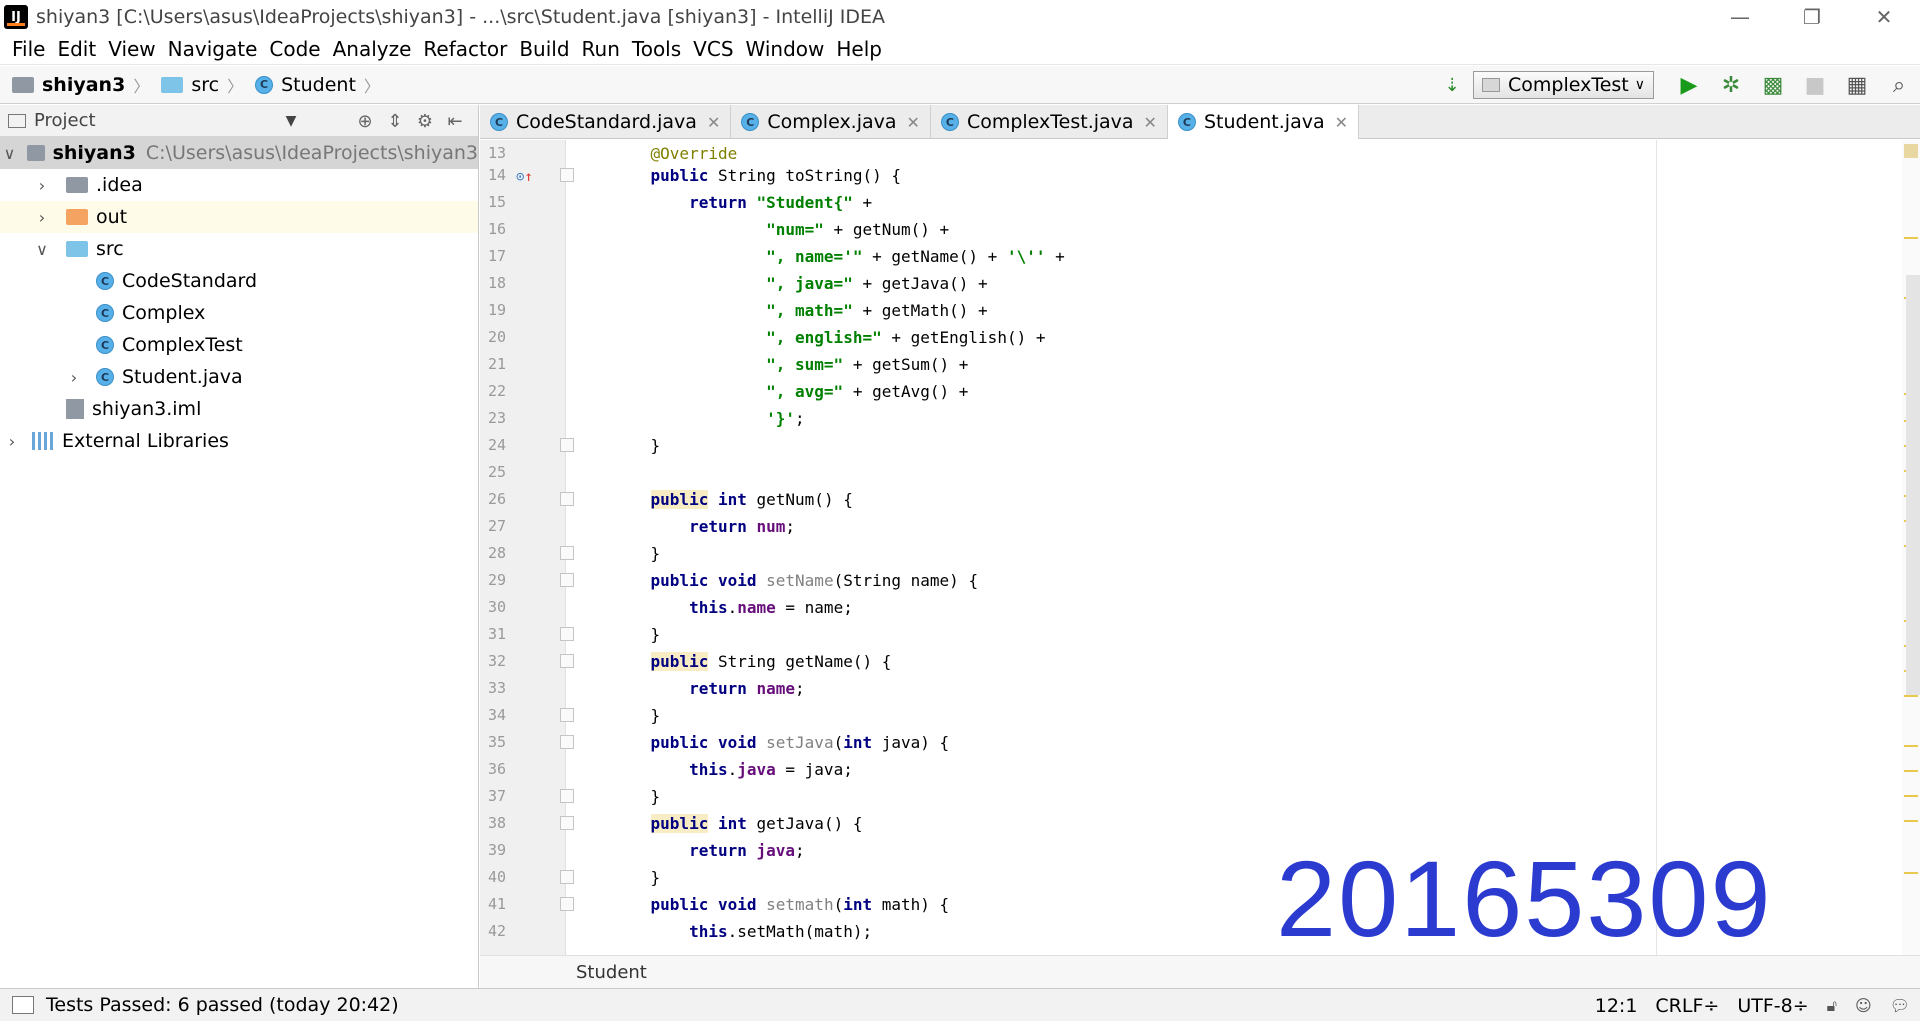 This screenshot has width=1920, height=1021. I want to click on hide-icon: ⇤, so click(455, 121).